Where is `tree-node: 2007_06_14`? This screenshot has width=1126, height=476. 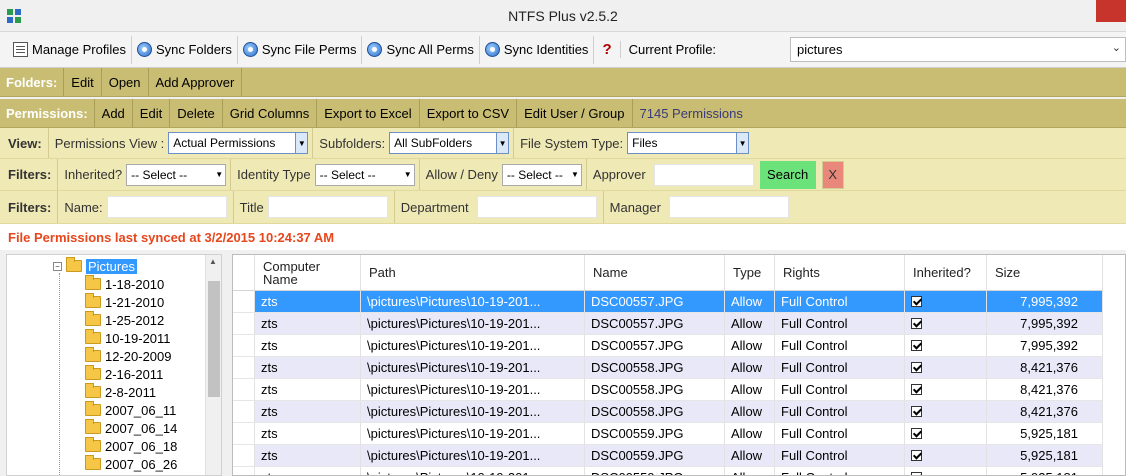
tree-node: 2007_06_14 is located at coordinates (131, 428).